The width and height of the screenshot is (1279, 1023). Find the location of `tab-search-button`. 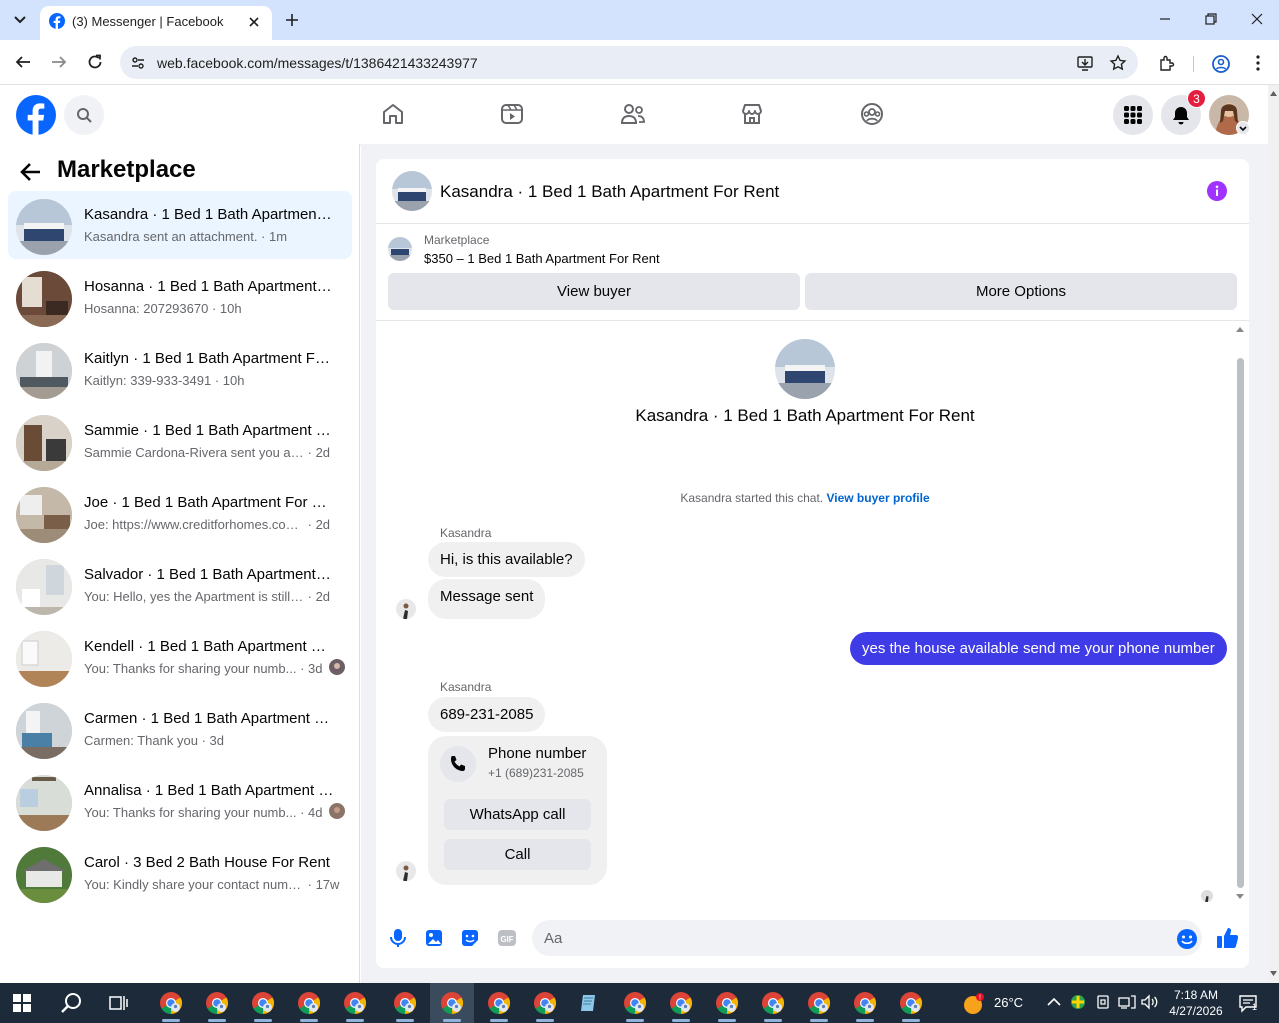

tab-search-button is located at coordinates (20, 20).